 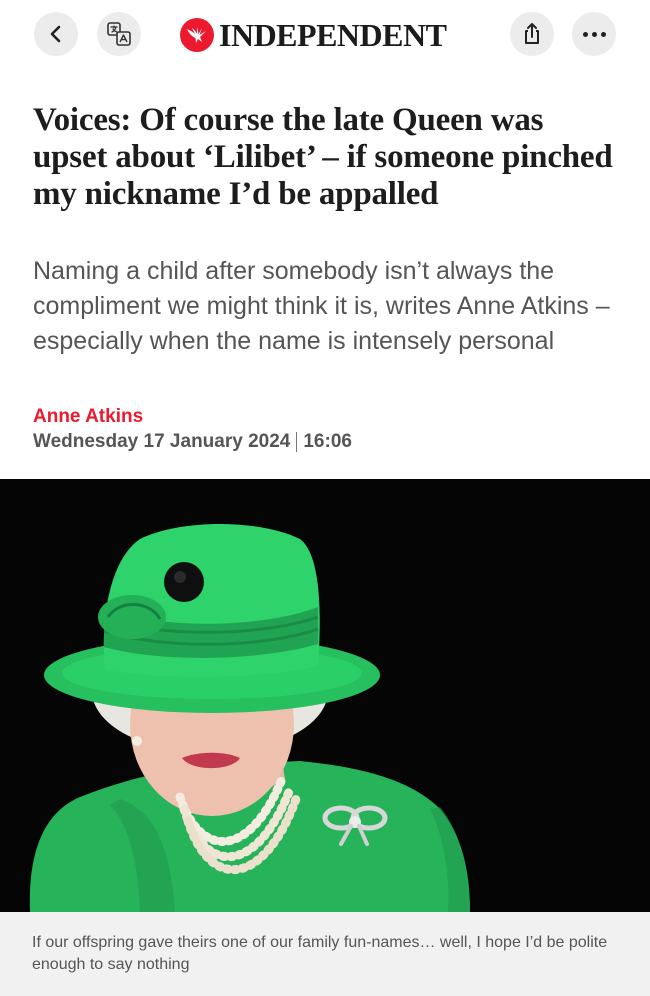 I want to click on more-button, so click(x=594, y=34).